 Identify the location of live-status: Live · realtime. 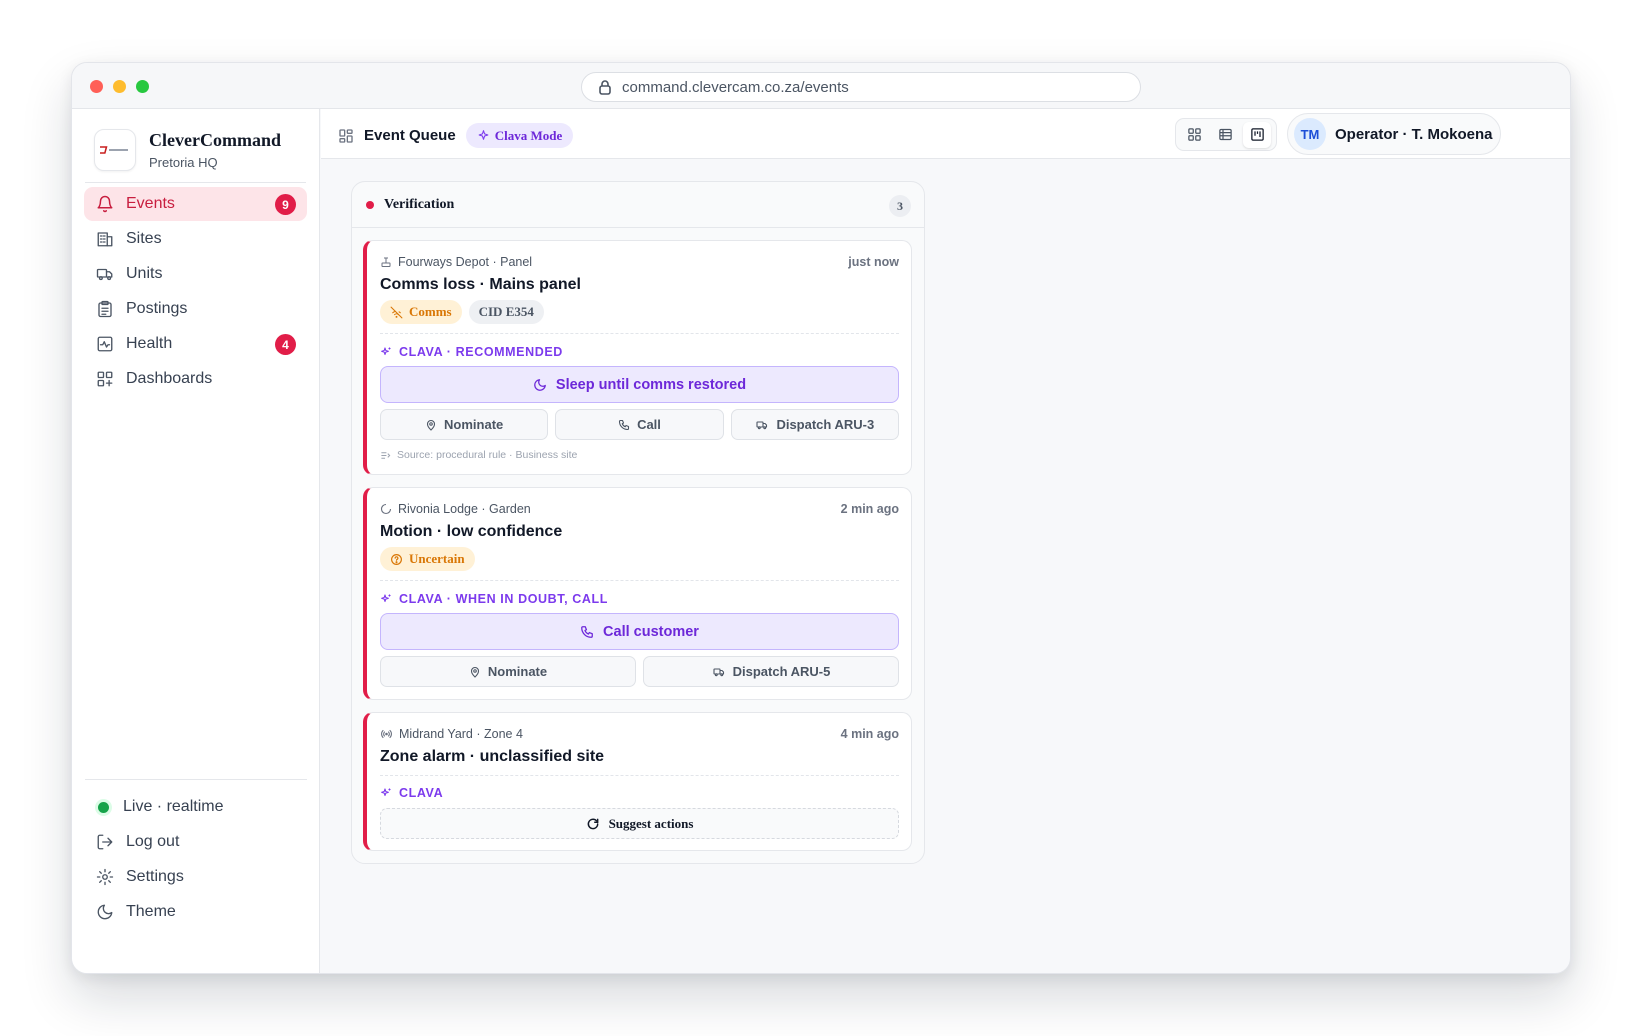
(195, 807).